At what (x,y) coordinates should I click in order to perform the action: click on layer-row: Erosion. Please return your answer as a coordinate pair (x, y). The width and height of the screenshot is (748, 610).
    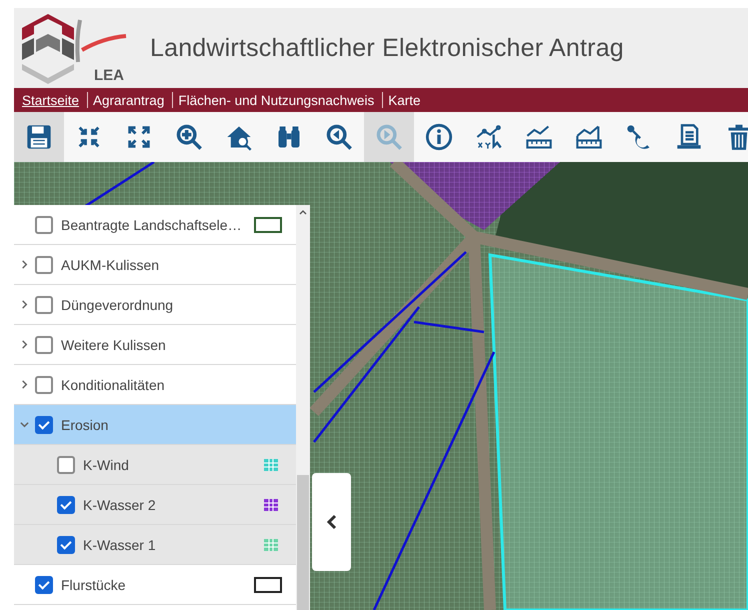
    Looking at the image, I should click on (155, 425).